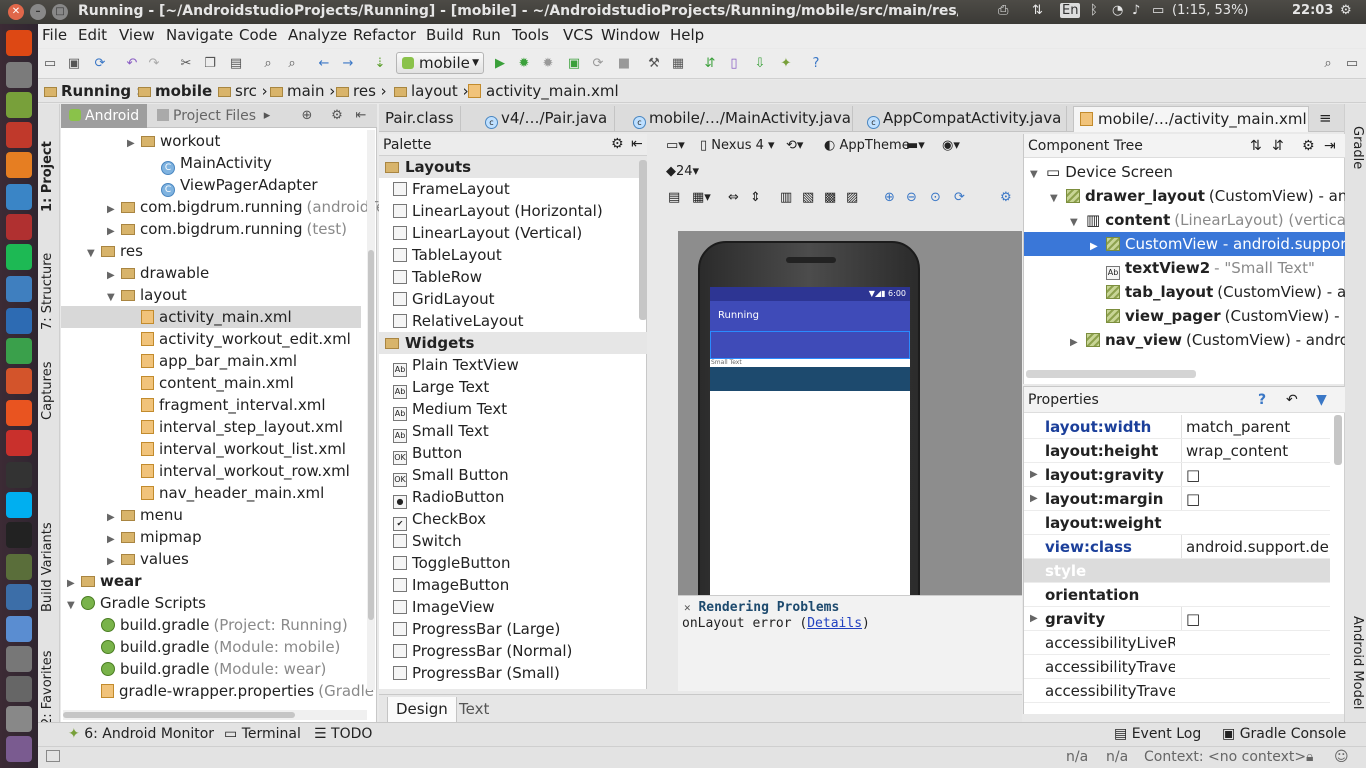 Image resolution: width=1366 pixels, height=768 pixels. Describe the element at coordinates (1357, 147) in the screenshot. I see `tab-gradle: Gradle` at that location.